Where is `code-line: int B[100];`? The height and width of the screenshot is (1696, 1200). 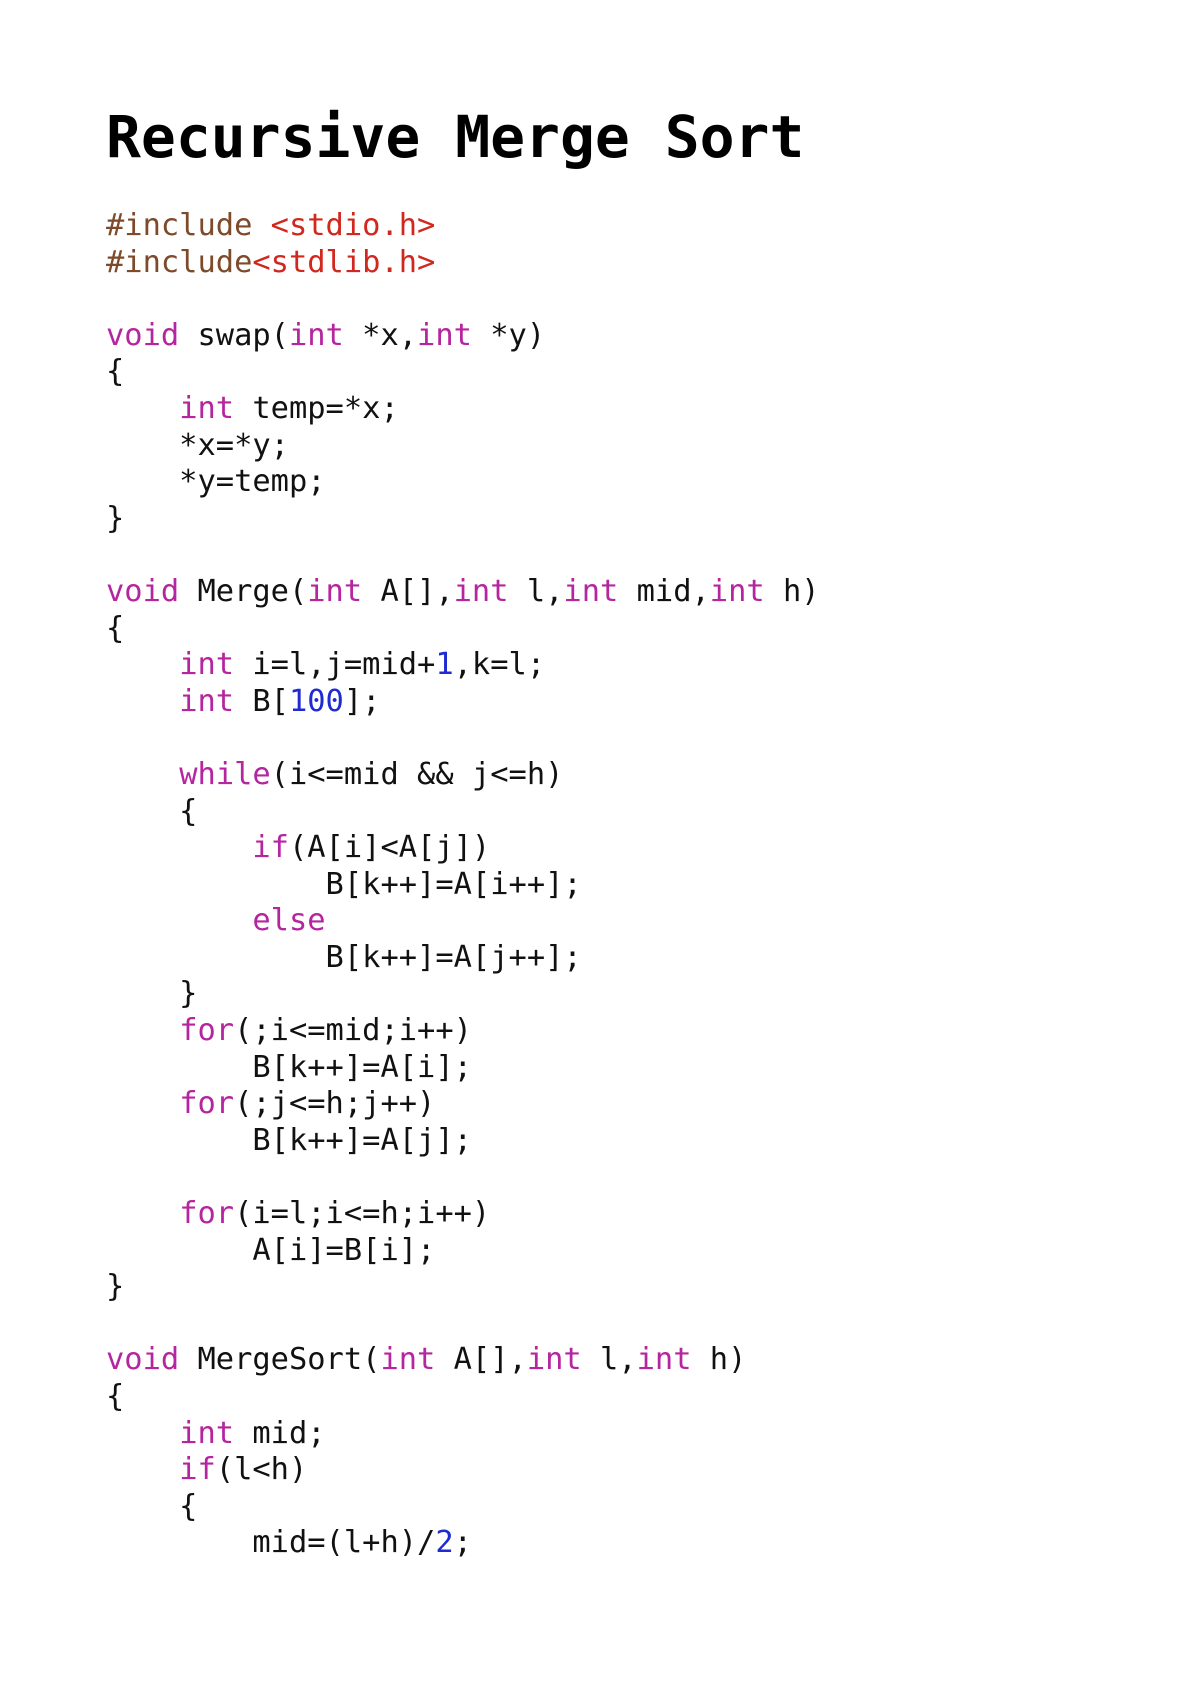 code-line: int B[100]; is located at coordinates (463, 702).